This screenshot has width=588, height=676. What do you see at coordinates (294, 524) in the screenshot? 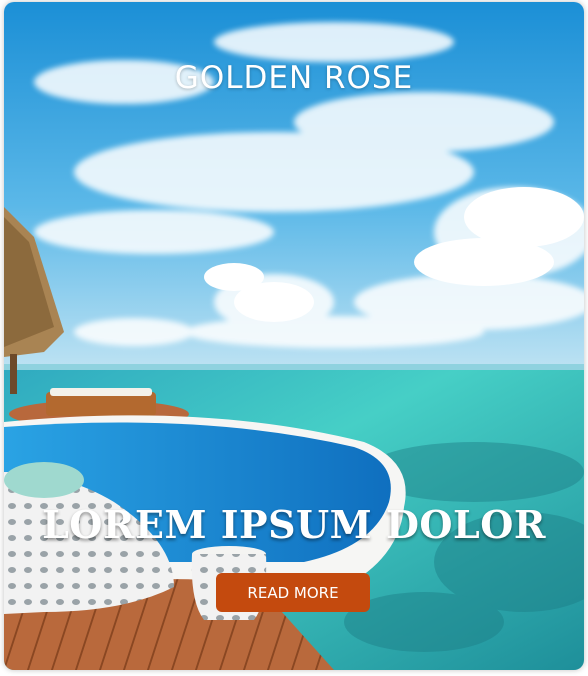
I see `hero-headline: LOREM IPSUM DOLOR` at bounding box center [294, 524].